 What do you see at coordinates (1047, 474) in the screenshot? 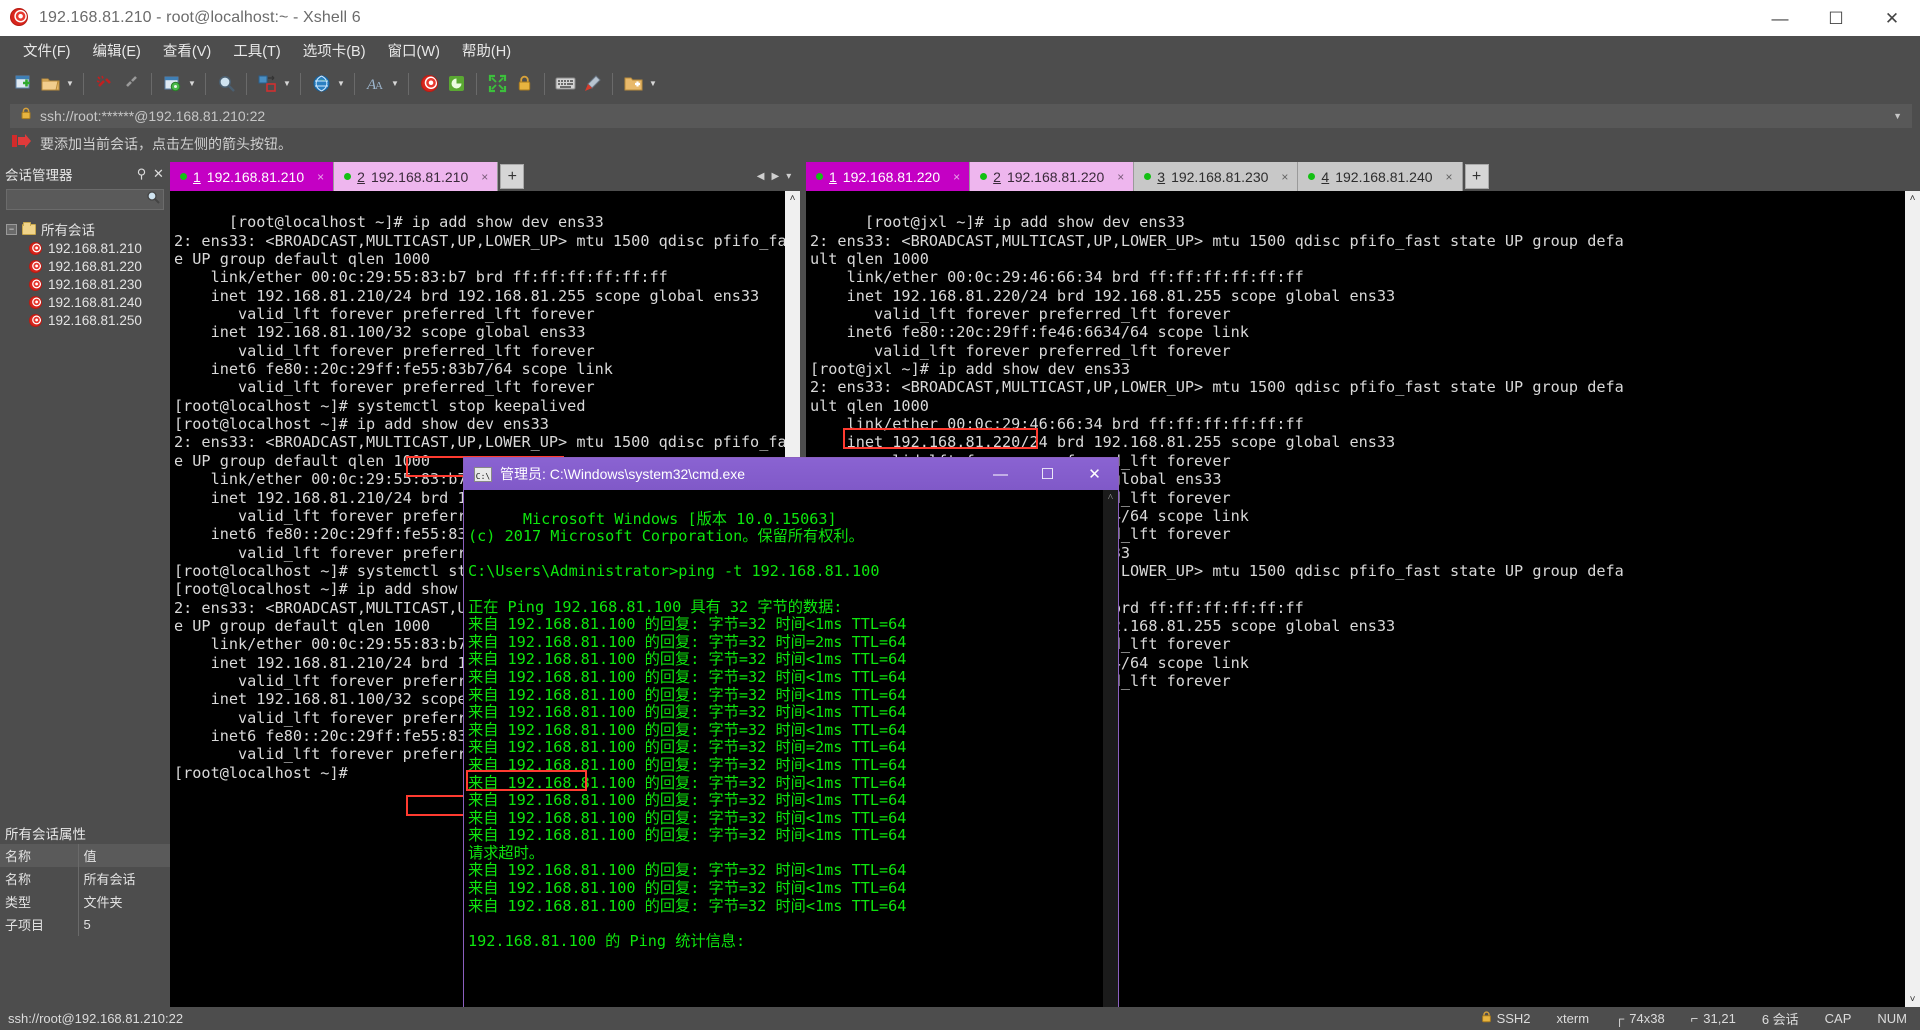
I see `cmd-maximize-button: ☐` at bounding box center [1047, 474].